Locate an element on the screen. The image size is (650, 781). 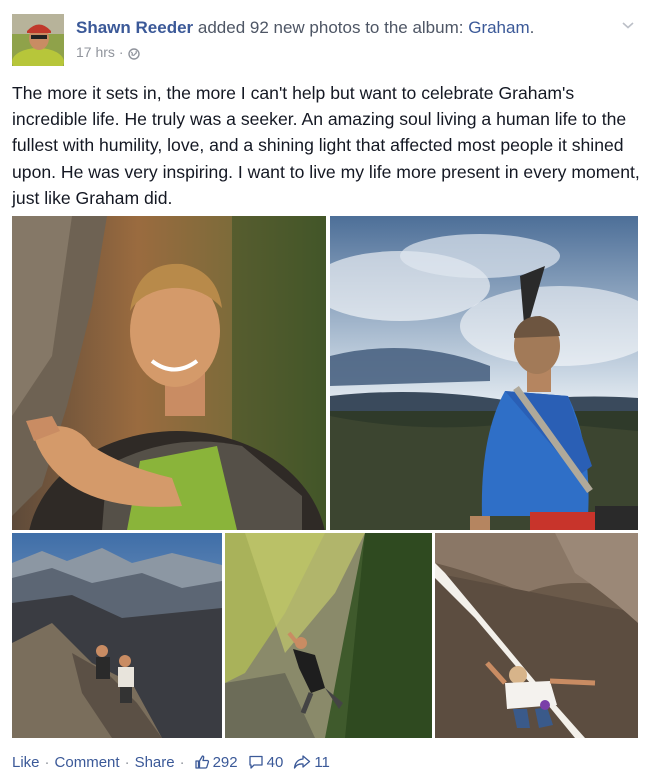
author-name-link: Shawn Reeder is located at coordinates (134, 27).